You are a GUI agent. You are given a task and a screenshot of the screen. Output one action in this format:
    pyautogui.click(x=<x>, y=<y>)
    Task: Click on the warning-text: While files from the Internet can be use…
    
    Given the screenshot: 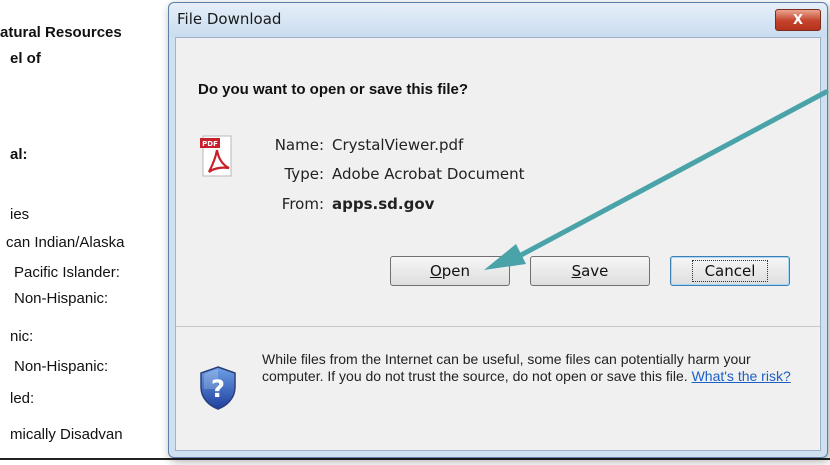 What is the action you would take?
    pyautogui.click(x=506, y=367)
    